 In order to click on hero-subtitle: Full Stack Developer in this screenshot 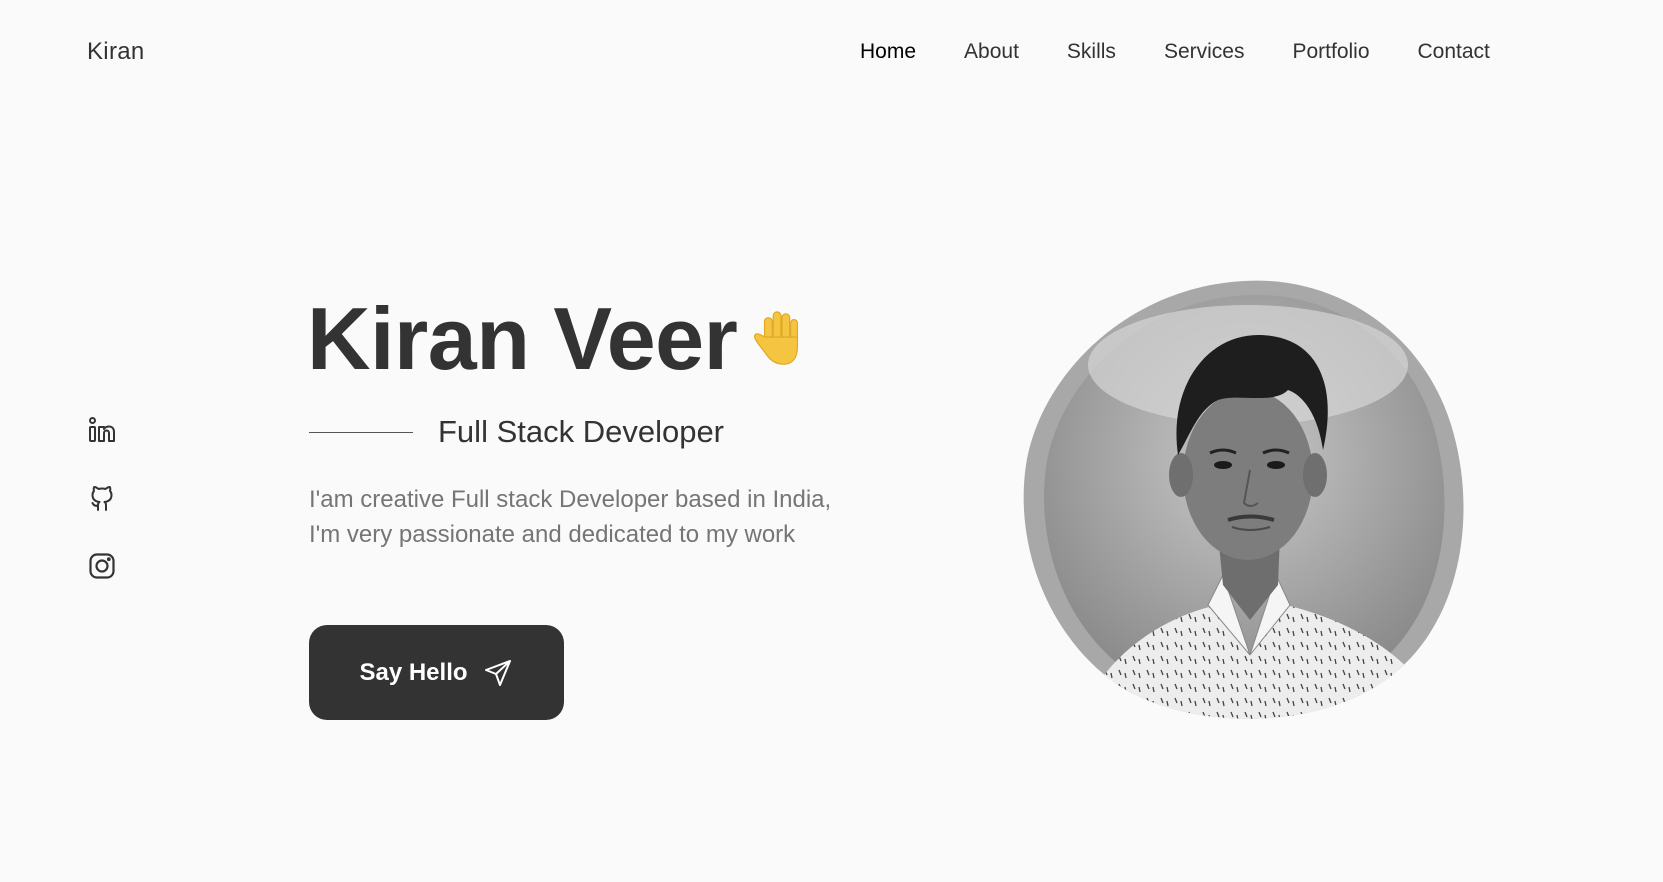, I will do `click(581, 431)`.